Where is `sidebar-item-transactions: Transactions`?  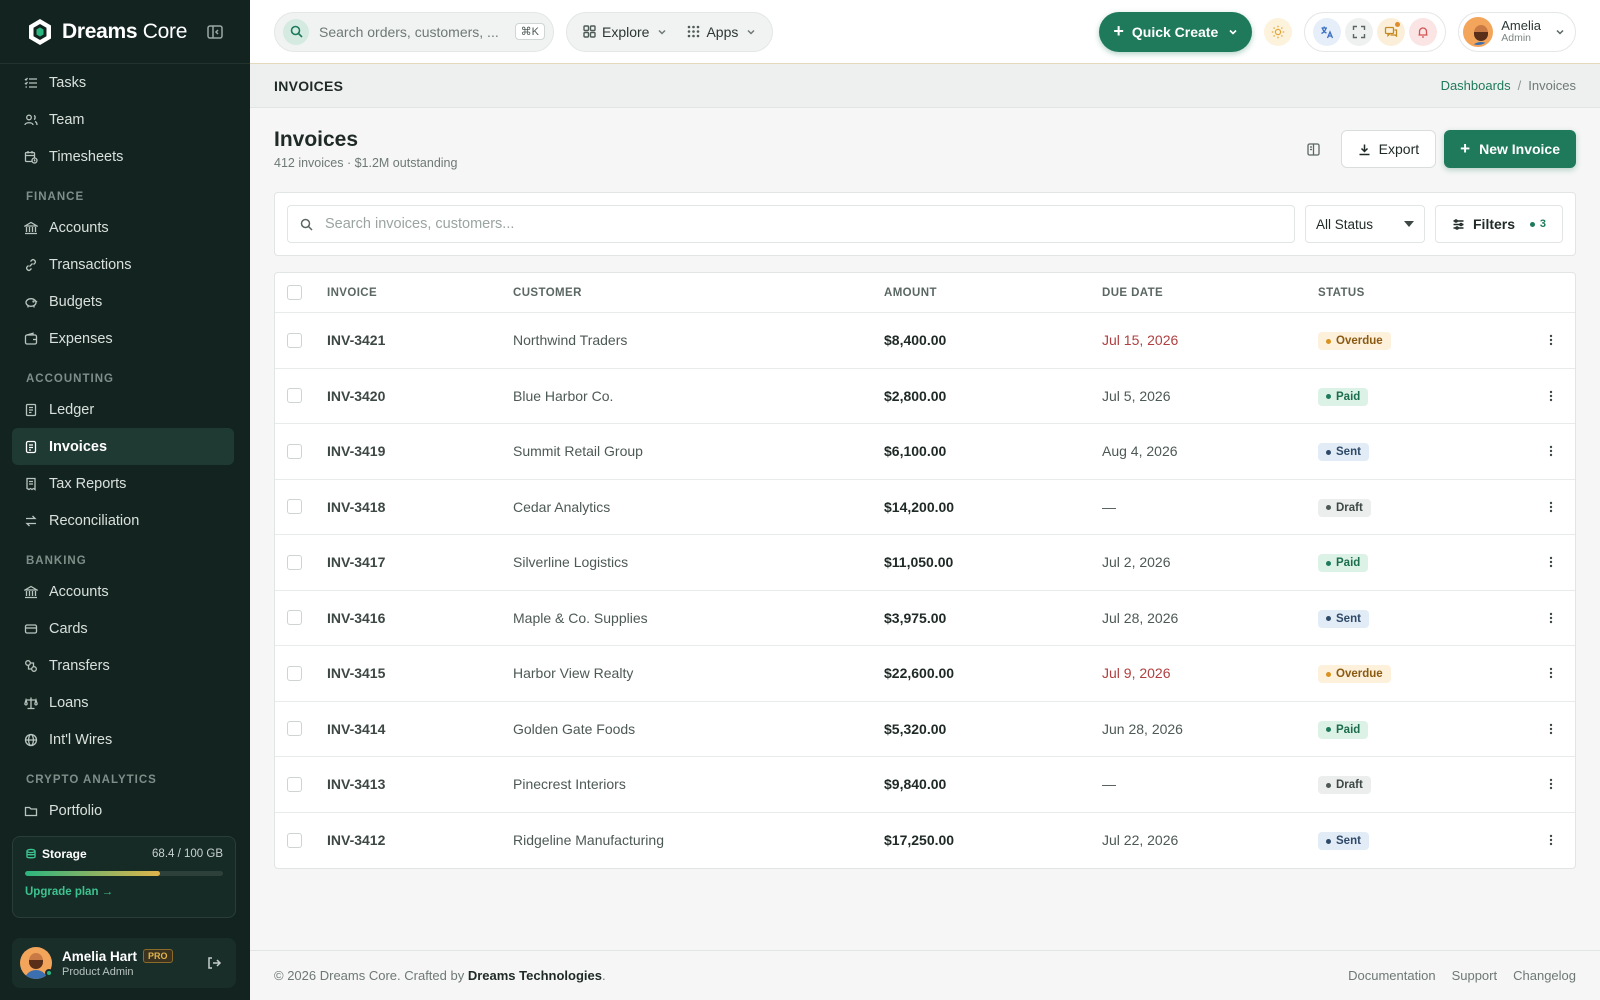
sidebar-item-transactions: Transactions is located at coordinates (119, 264).